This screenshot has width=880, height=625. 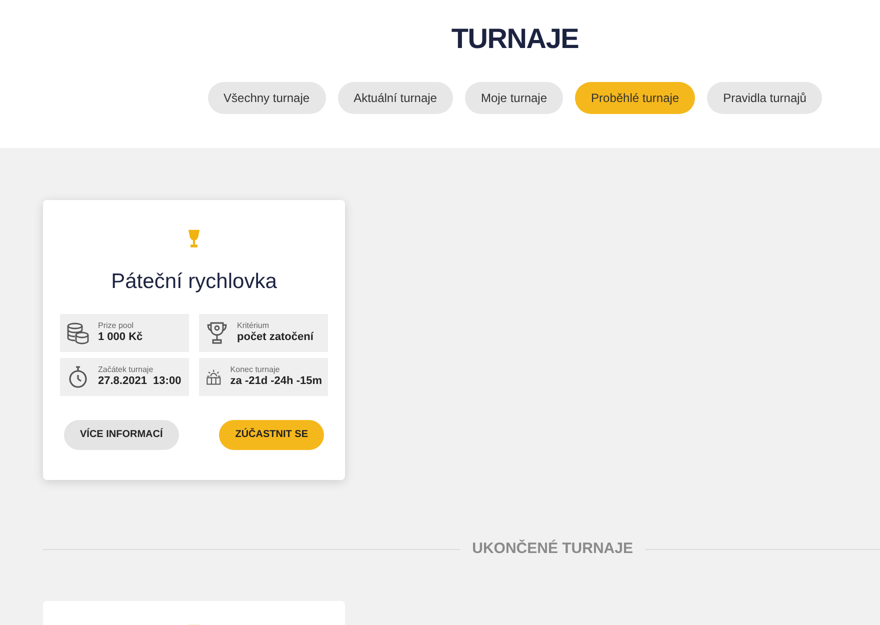 What do you see at coordinates (276, 381) in the screenshot?
I see `info-value: za -21d -24h -15m` at bounding box center [276, 381].